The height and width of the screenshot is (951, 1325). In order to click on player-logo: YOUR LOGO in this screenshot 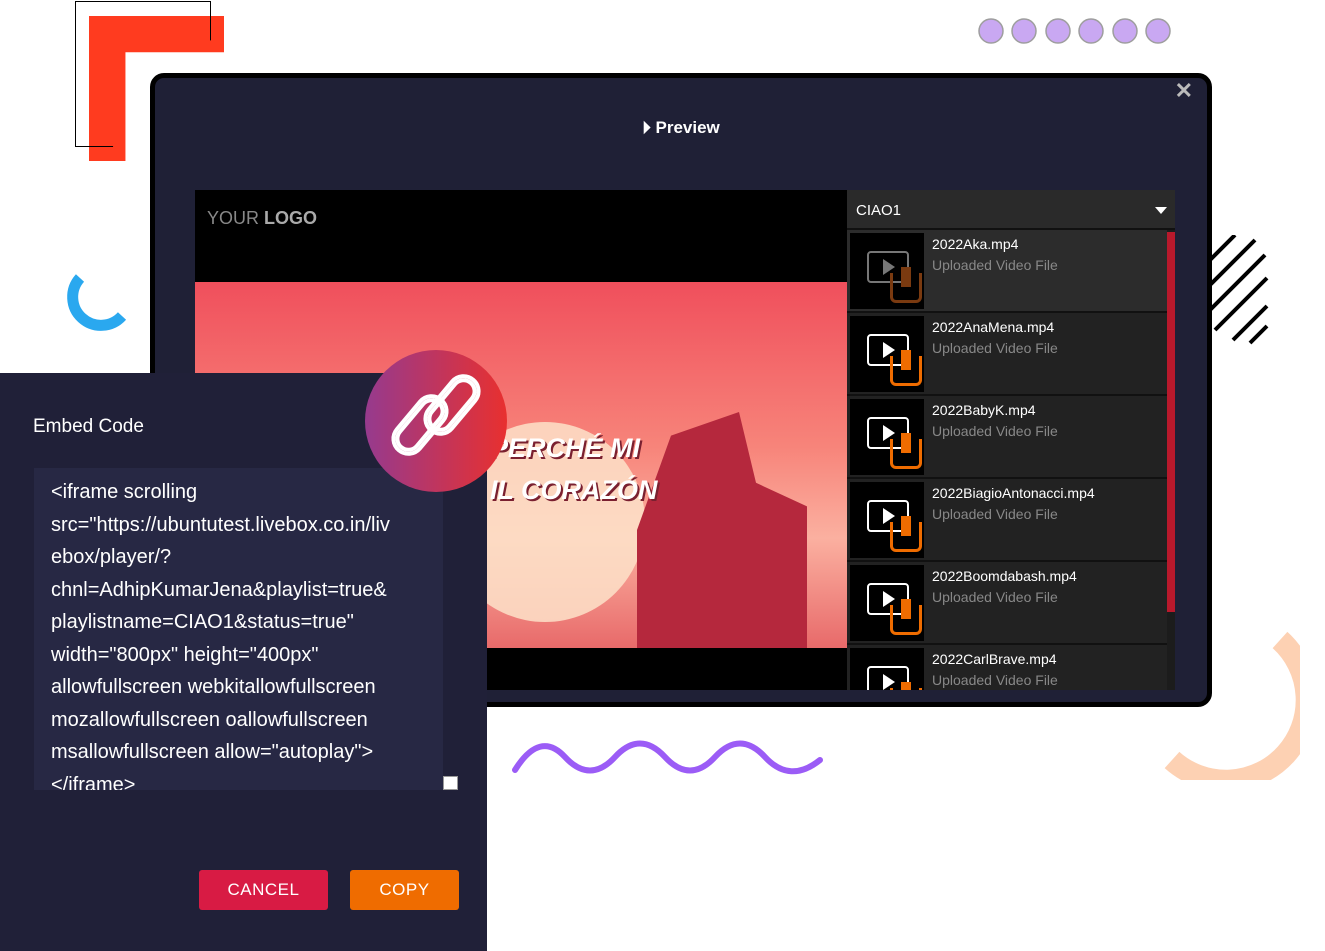, I will do `click(262, 218)`.